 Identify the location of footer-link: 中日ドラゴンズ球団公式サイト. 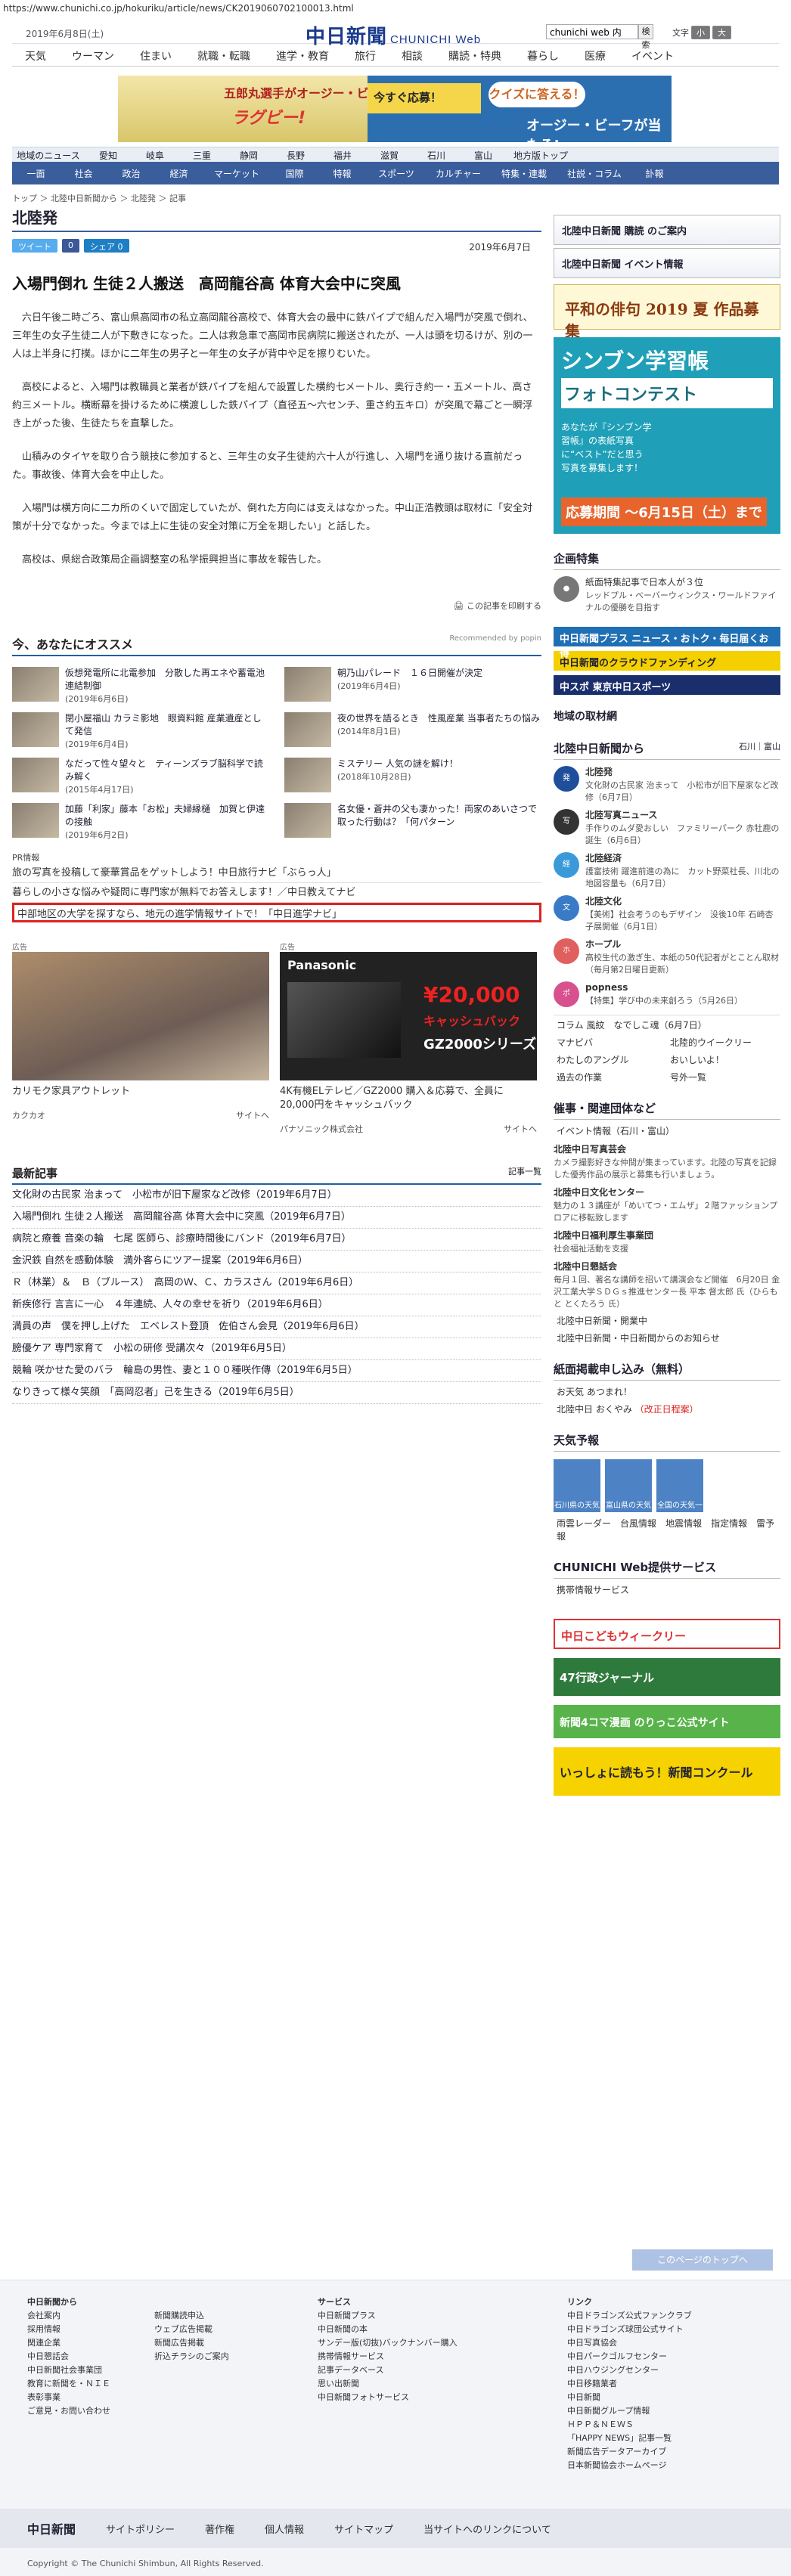
(629, 2329).